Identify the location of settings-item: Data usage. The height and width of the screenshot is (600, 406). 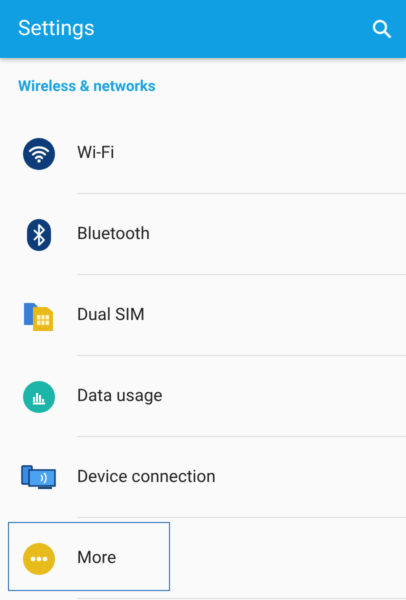
(203, 396).